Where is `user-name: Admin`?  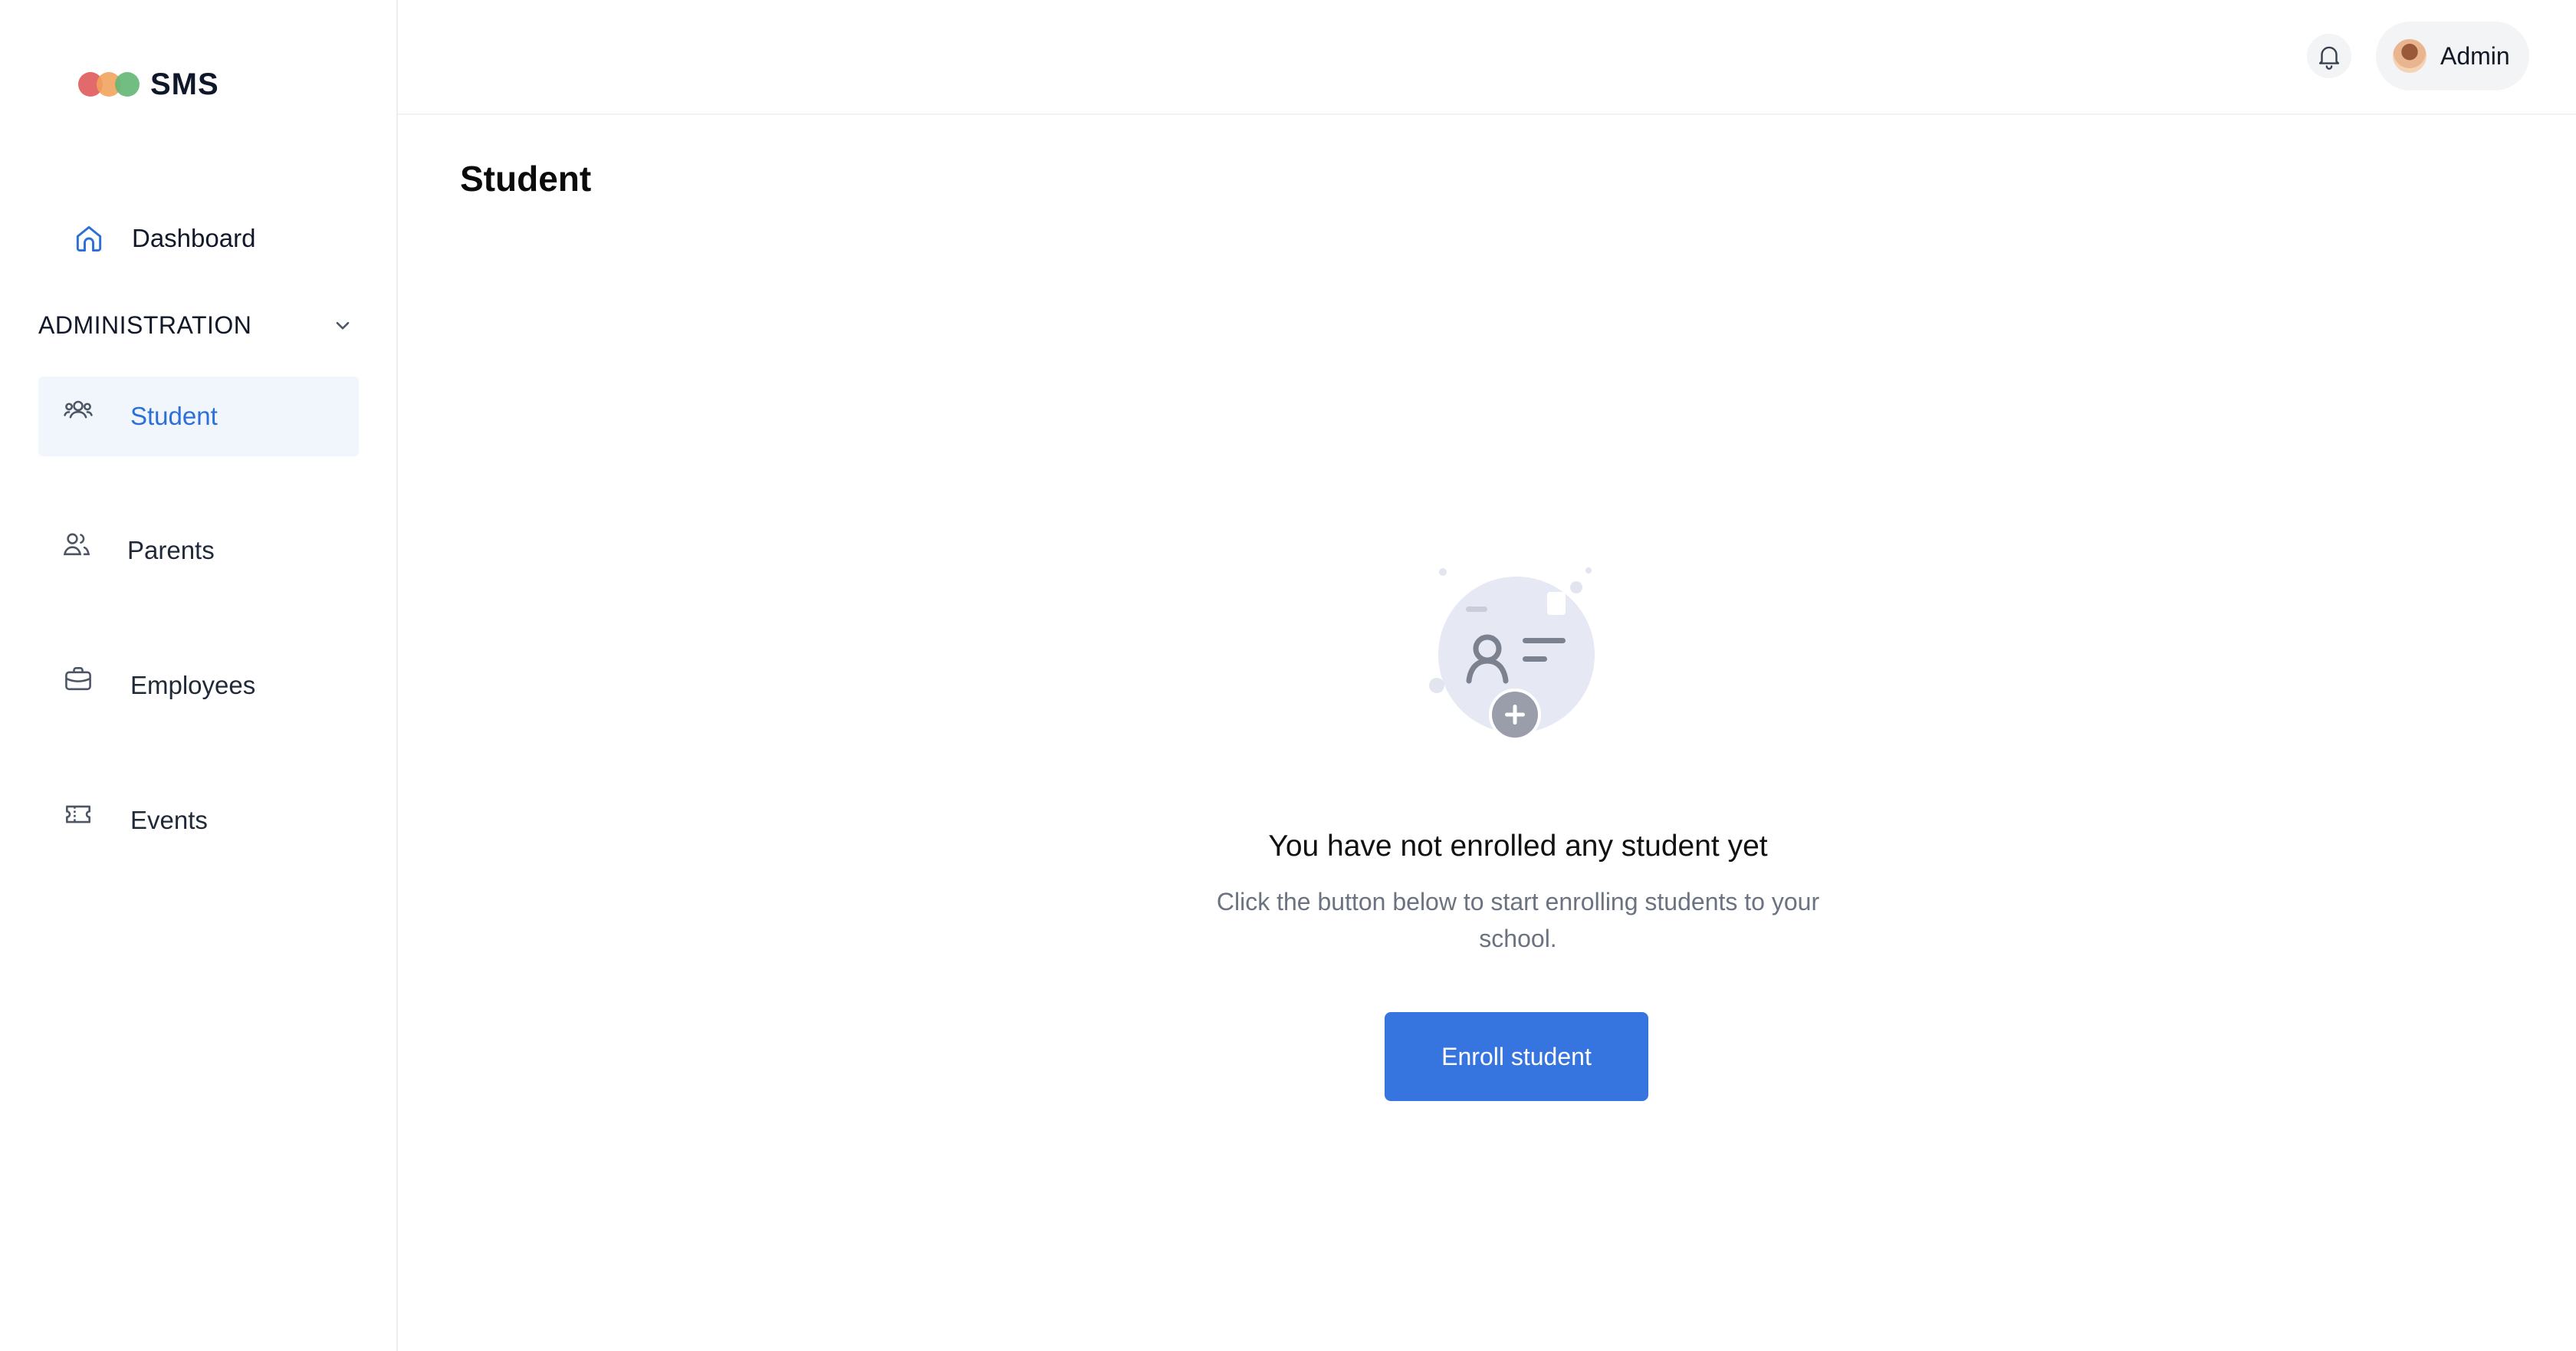
user-name: Admin is located at coordinates (2475, 55).